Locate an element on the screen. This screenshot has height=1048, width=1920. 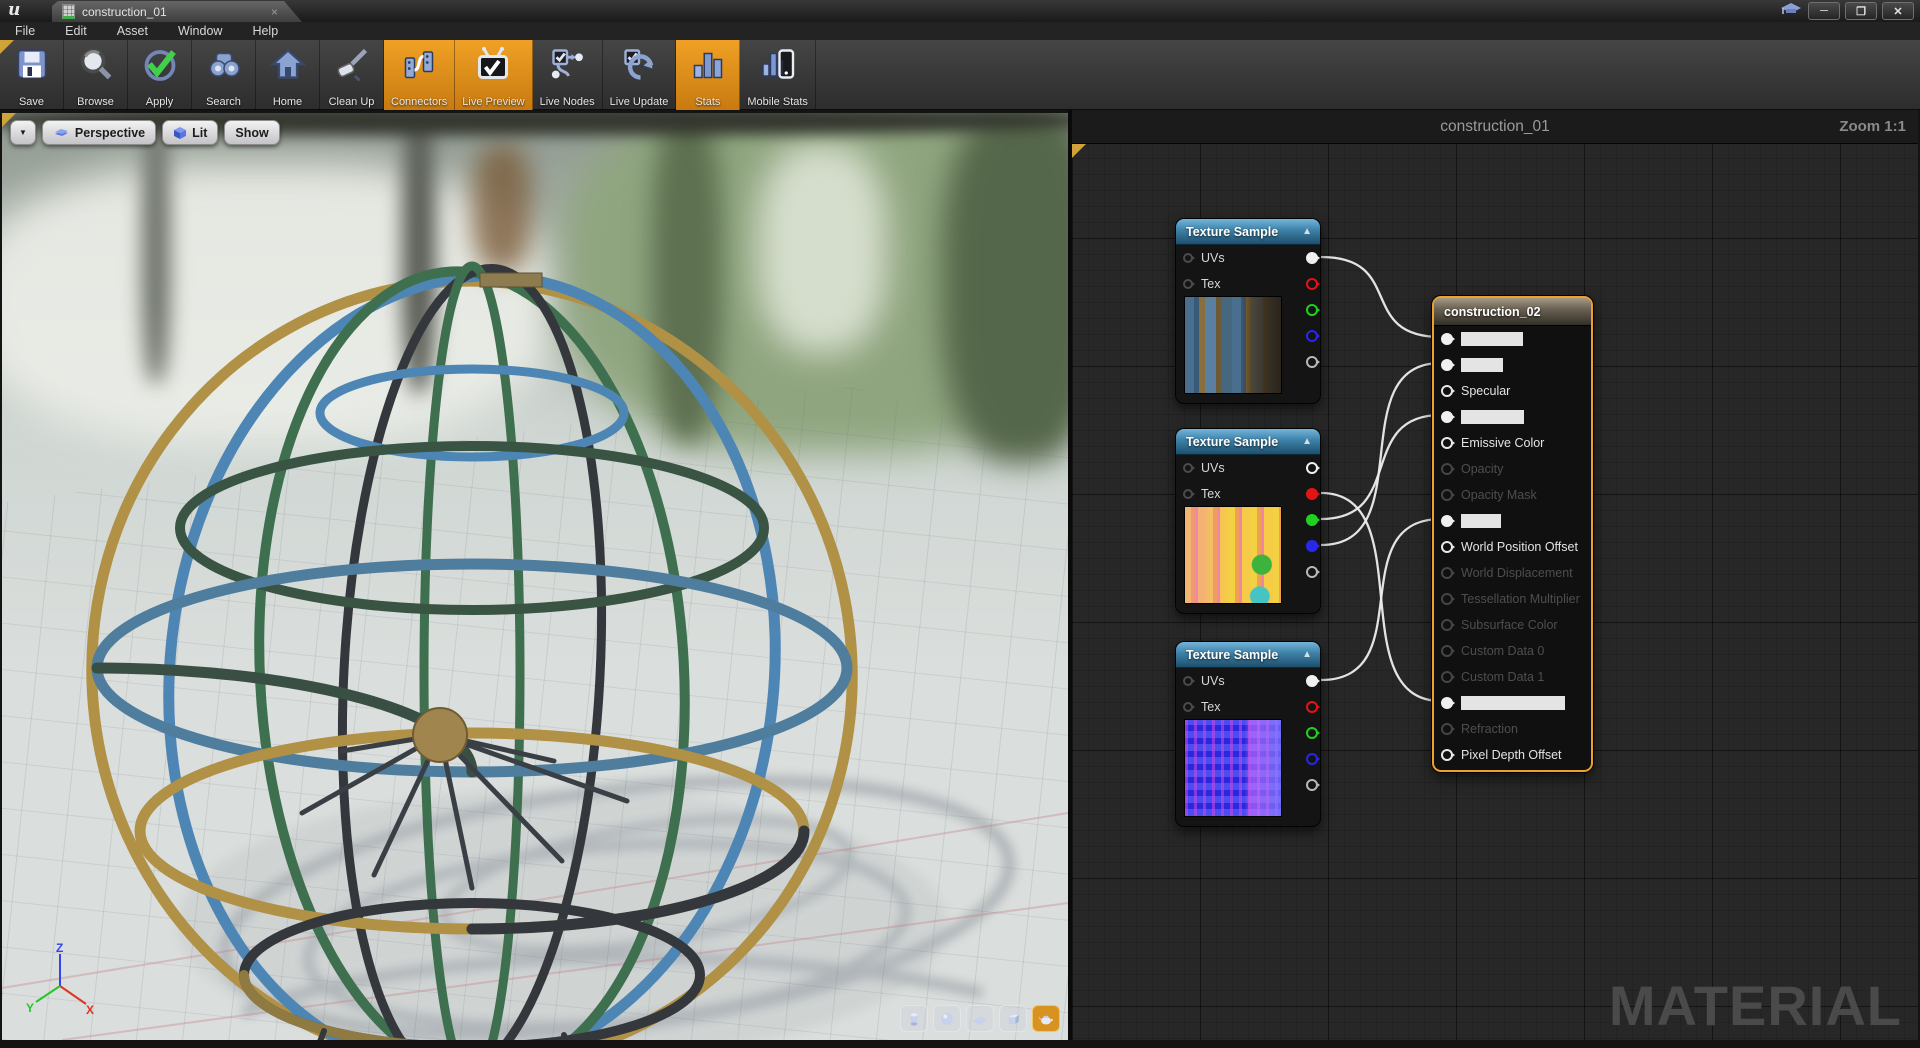
cylinder-mesh-button is located at coordinates (914, 1018).